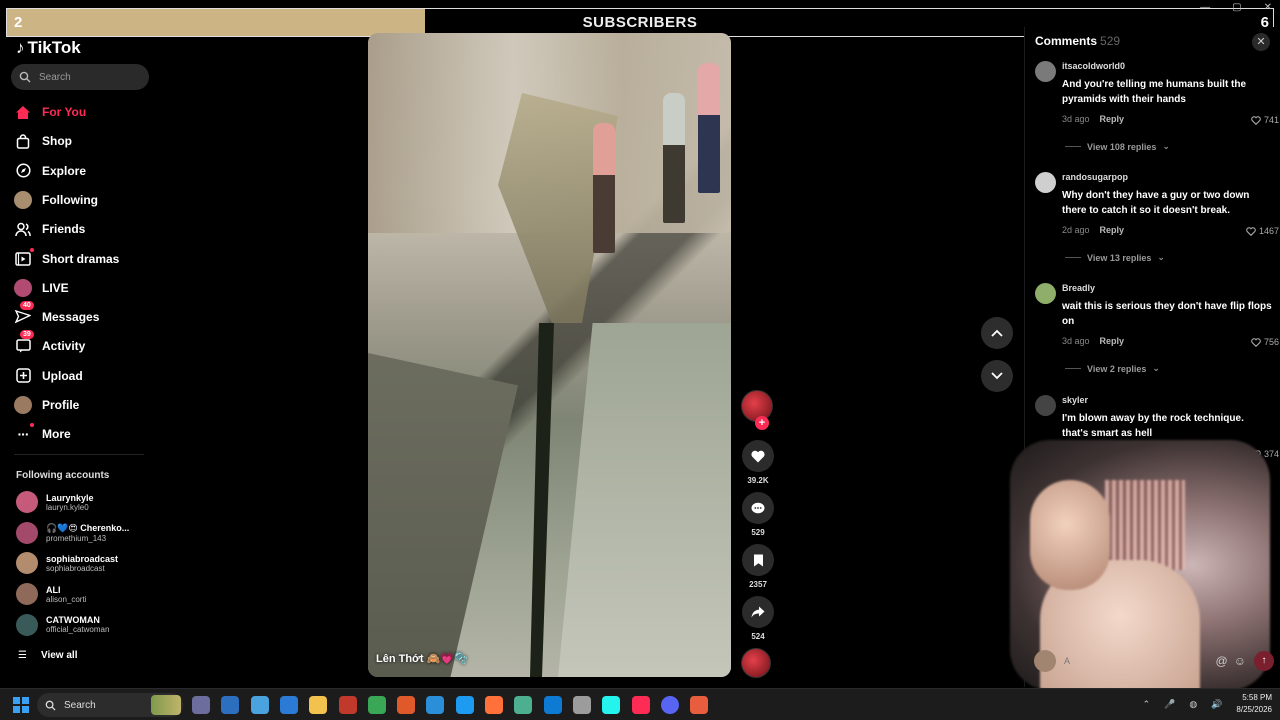  I want to click on maximize-icon: ▢, so click(1236, 7).